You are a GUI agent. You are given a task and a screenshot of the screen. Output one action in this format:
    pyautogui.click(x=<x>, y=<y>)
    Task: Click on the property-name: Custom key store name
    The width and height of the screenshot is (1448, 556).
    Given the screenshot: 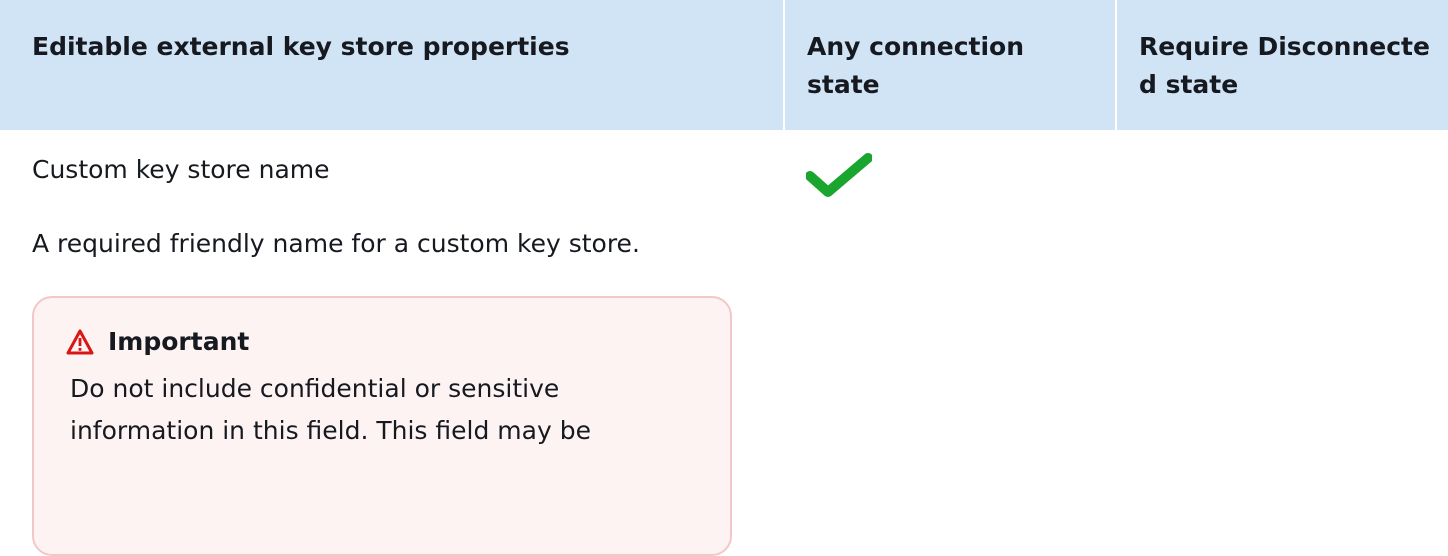 What is the action you would take?
    pyautogui.click(x=181, y=169)
    